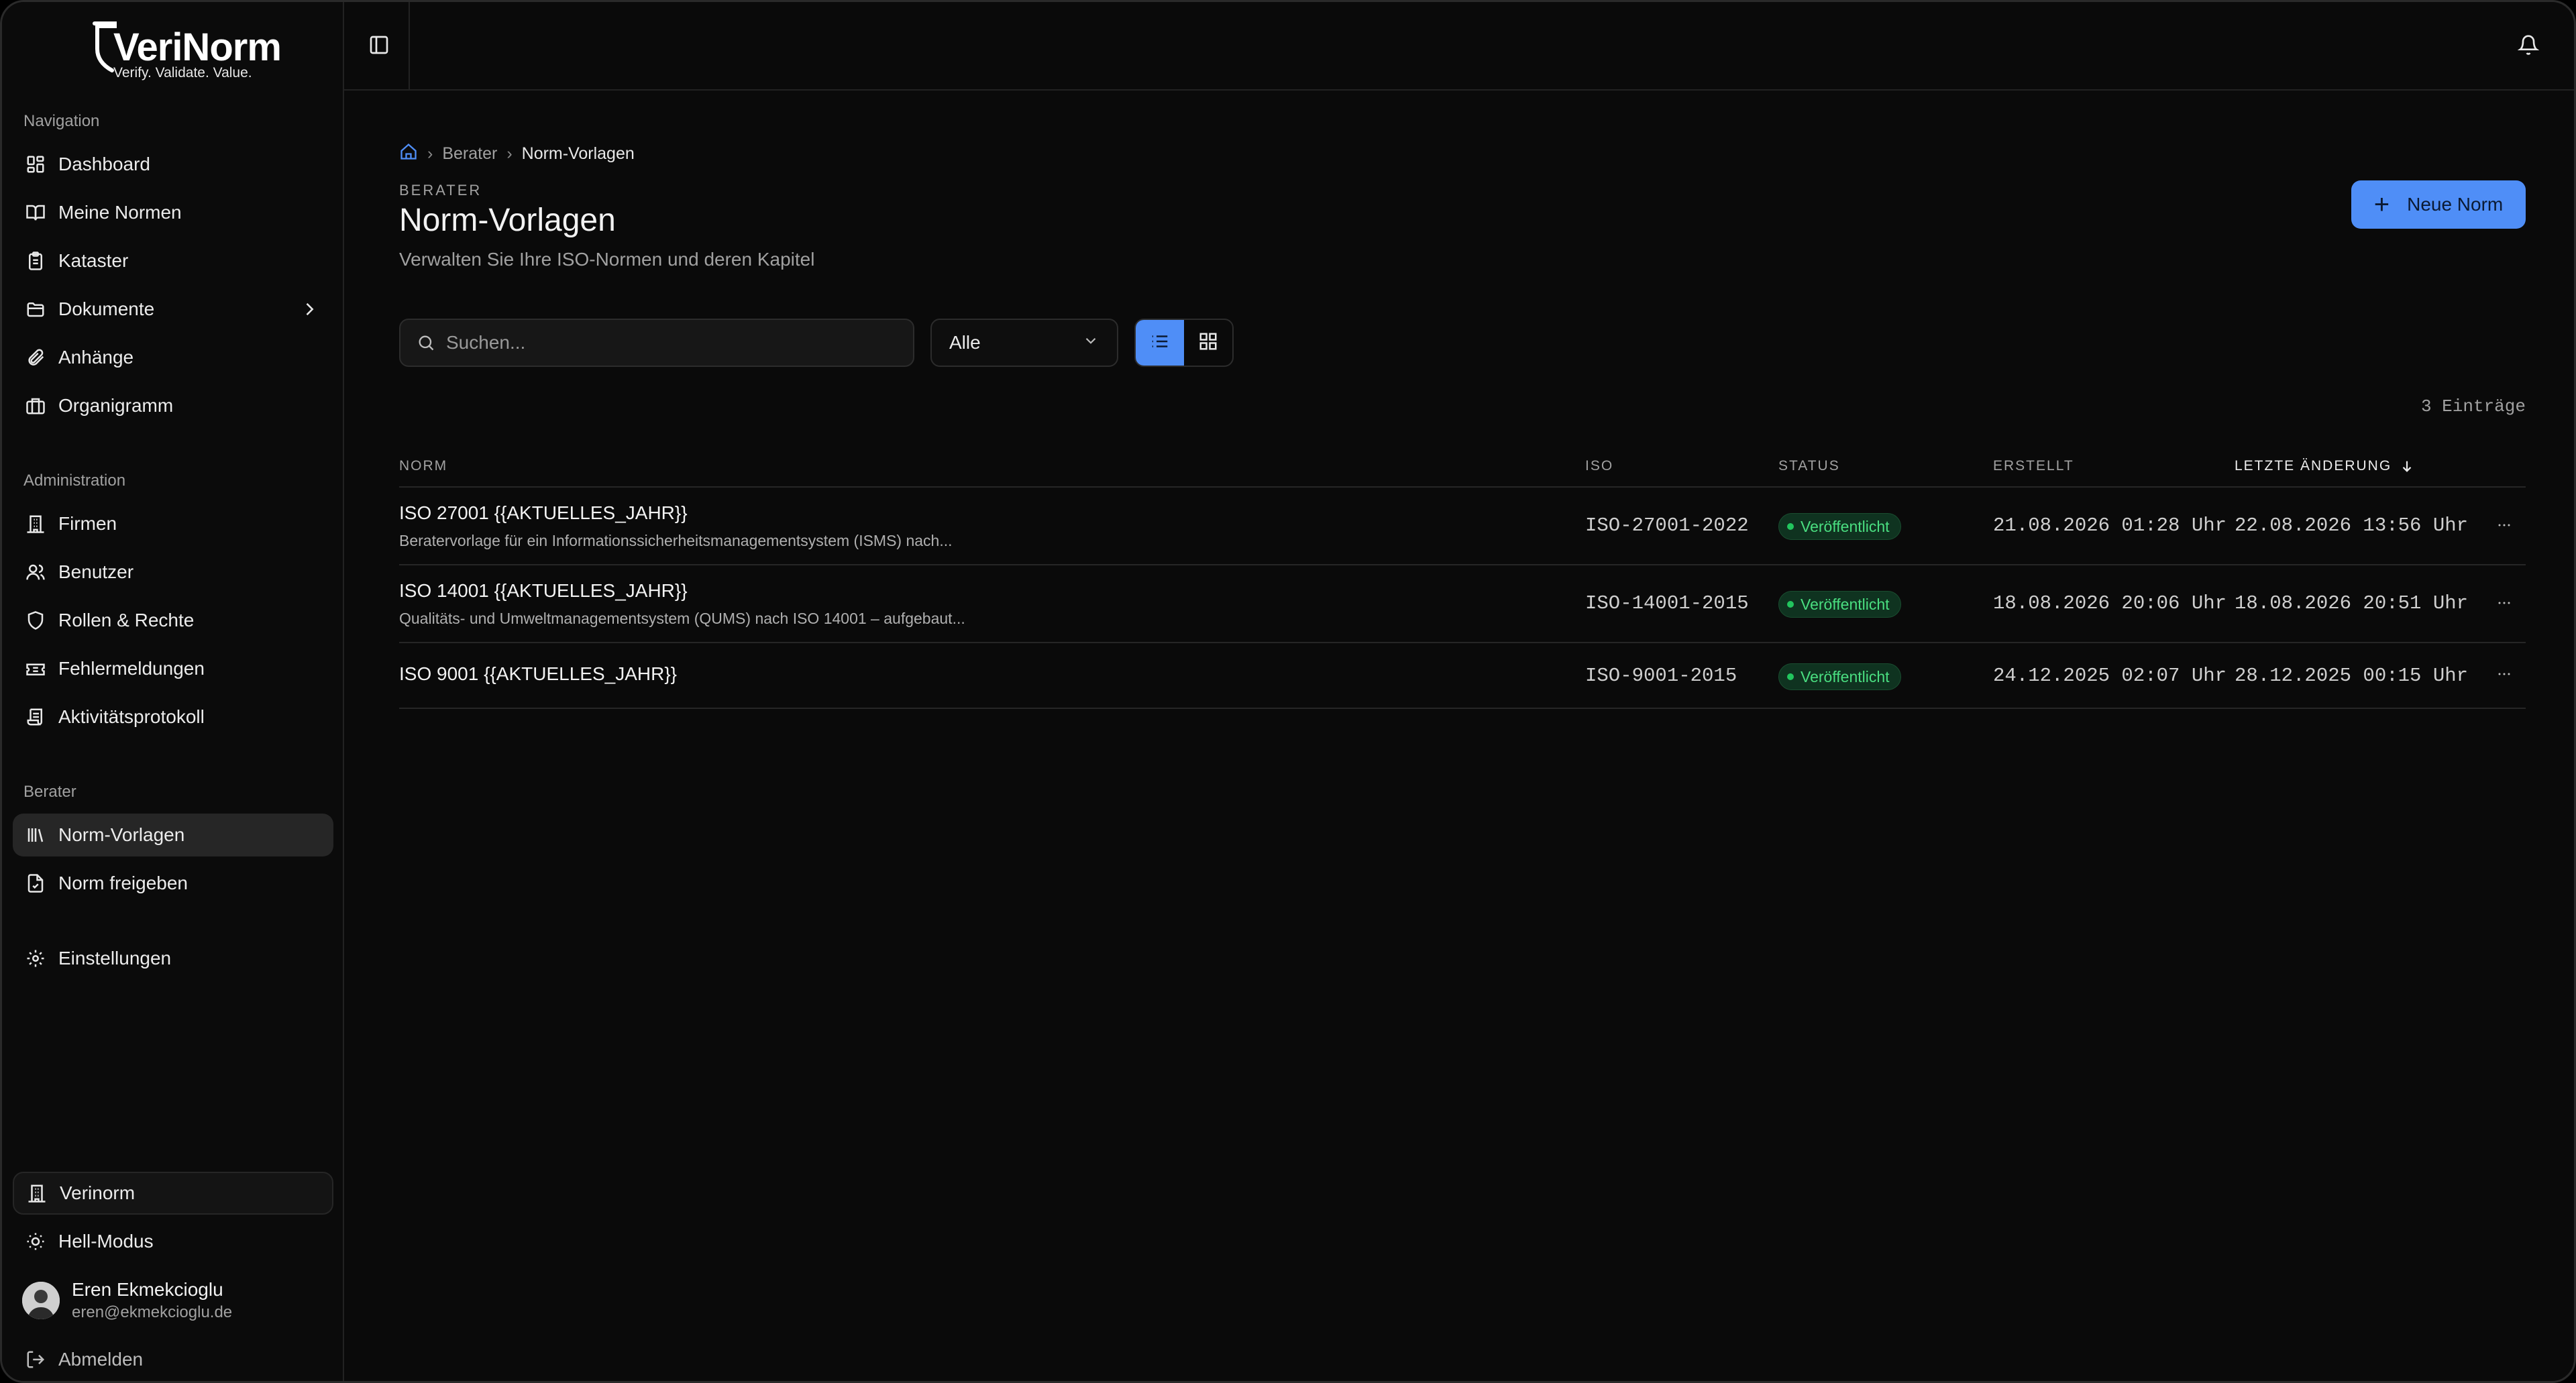 This screenshot has width=2576, height=1383. What do you see at coordinates (2033, 466) in the screenshot?
I see `column-header-erstellt: ERSTELLT` at bounding box center [2033, 466].